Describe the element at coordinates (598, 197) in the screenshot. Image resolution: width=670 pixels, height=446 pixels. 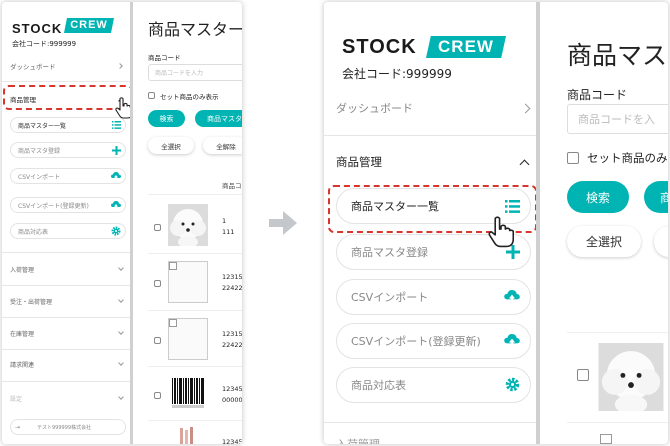
I see `right-search-button: 検索` at that location.